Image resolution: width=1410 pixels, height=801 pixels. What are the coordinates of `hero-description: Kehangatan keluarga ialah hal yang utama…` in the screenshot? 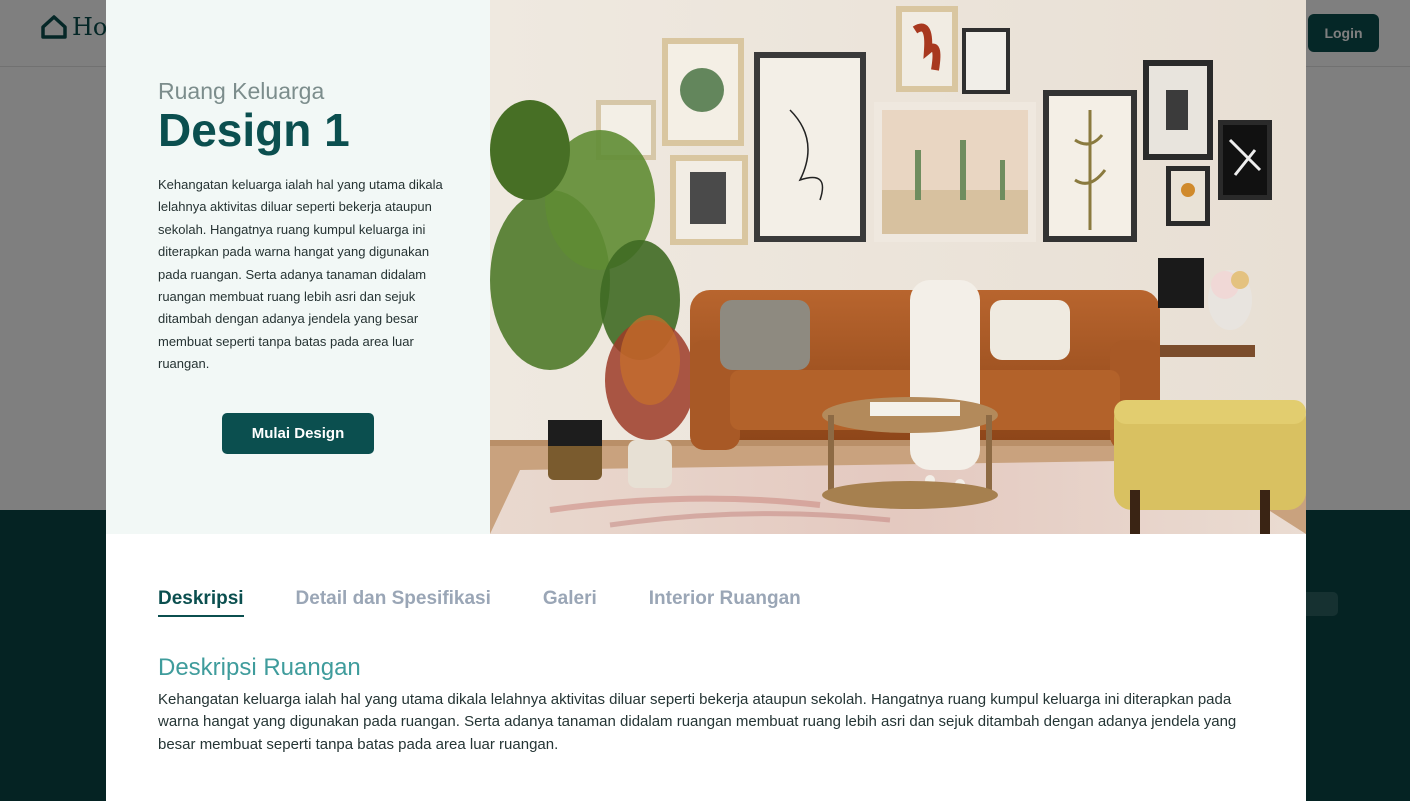 It's located at (300, 274).